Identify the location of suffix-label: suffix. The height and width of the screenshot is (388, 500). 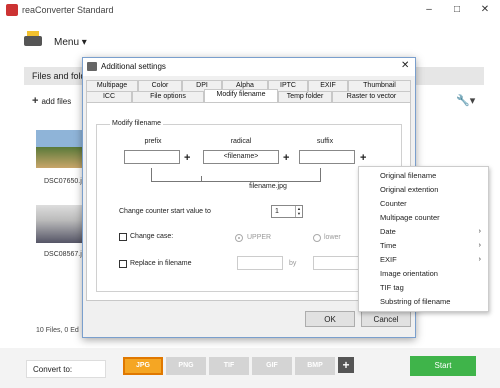
(325, 141).